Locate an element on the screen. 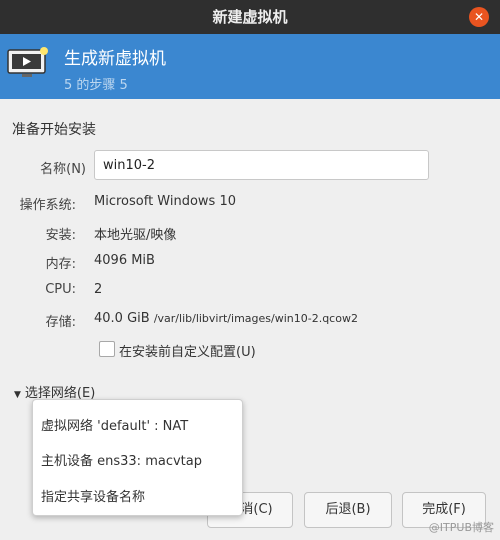 This screenshot has height=540, width=500. storage-path: /var/lib/libvirt/images/win10-2.qcow2 is located at coordinates (255, 318).